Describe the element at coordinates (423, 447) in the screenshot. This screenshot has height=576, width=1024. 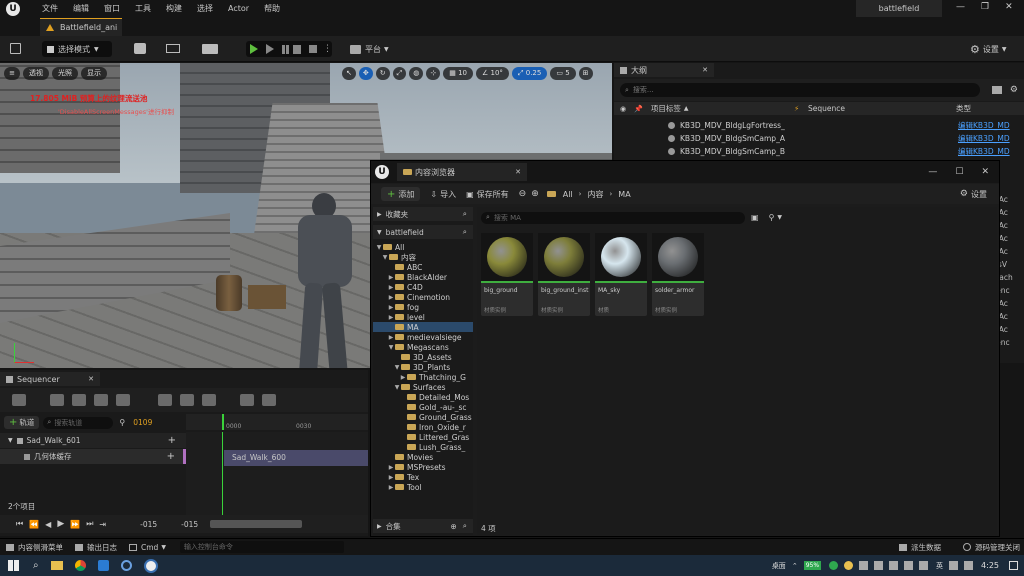
I see `folder-item: Lush_Grass_` at that location.